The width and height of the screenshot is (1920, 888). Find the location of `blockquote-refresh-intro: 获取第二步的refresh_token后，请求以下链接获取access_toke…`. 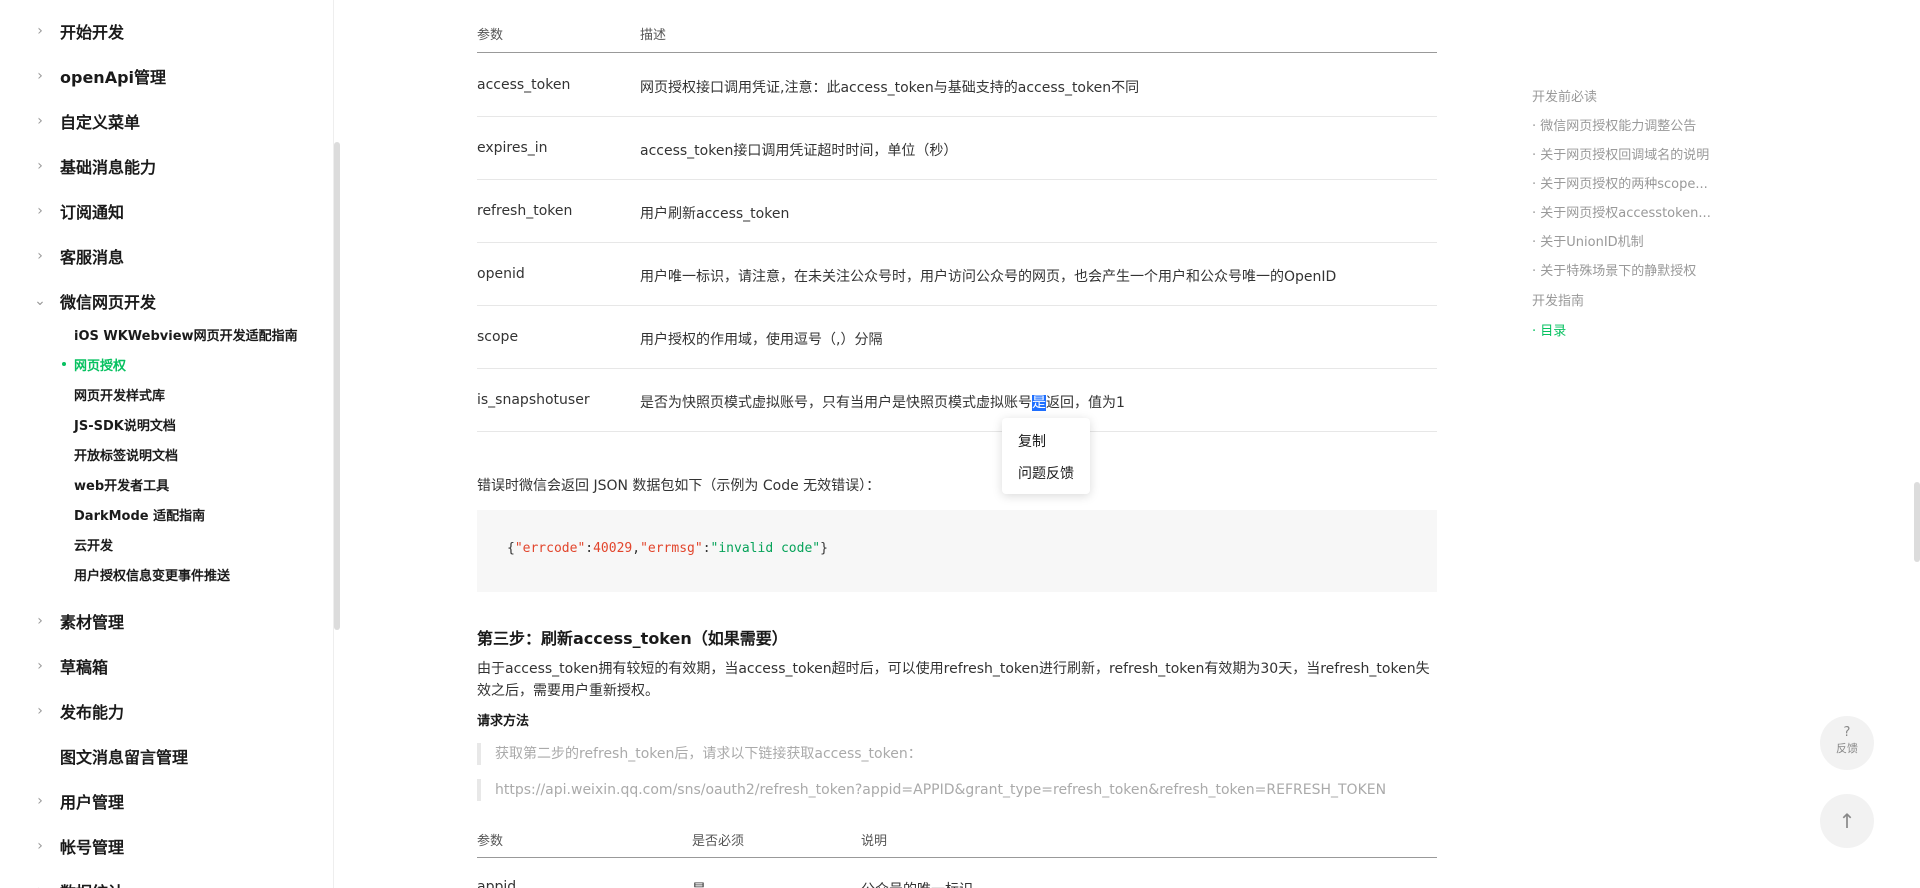

blockquote-refresh-intro: 获取第二步的refresh_token后，请求以下链接获取access_toke… is located at coordinates (957, 754).